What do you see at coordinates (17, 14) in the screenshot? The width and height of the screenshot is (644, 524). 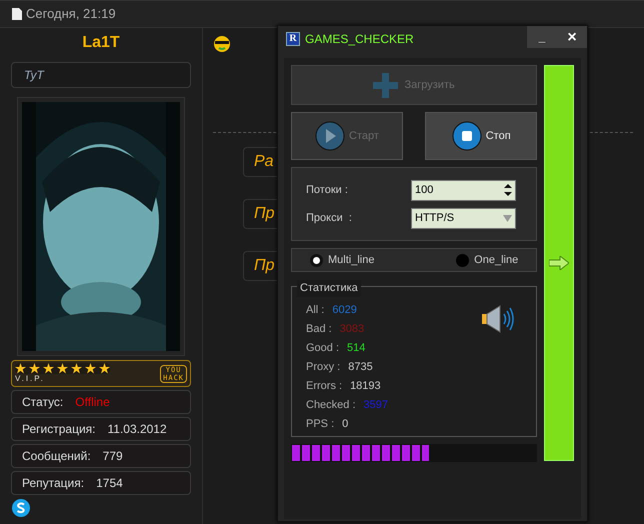 I see `document-icon` at bounding box center [17, 14].